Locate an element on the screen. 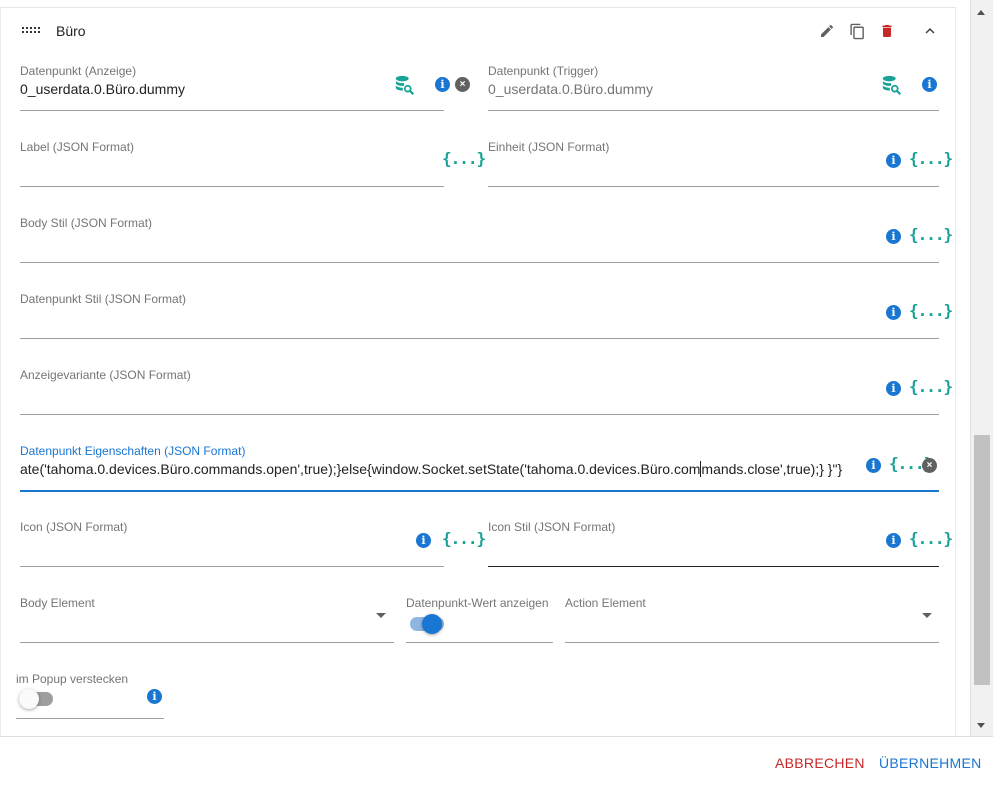 The width and height of the screenshot is (993, 788). card-top-border is located at coordinates (478, 4).